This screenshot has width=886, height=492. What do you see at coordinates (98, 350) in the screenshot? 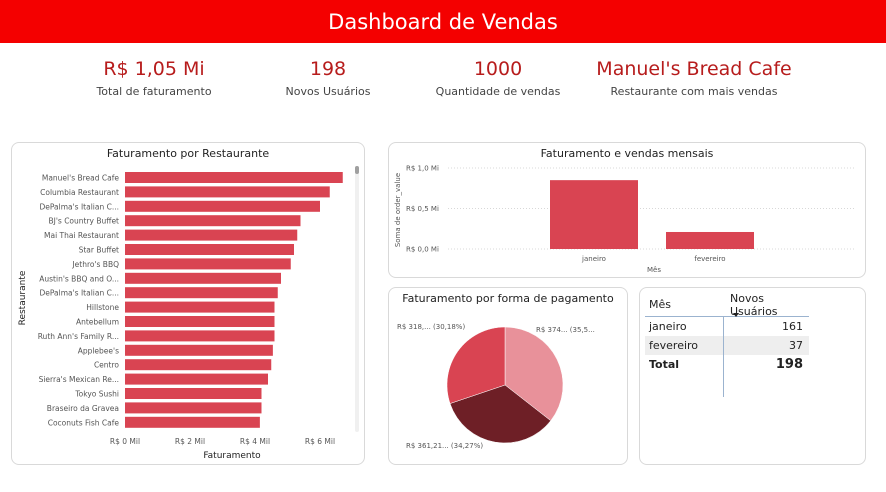
I see `bar-category-label: Applebee's` at bounding box center [98, 350].